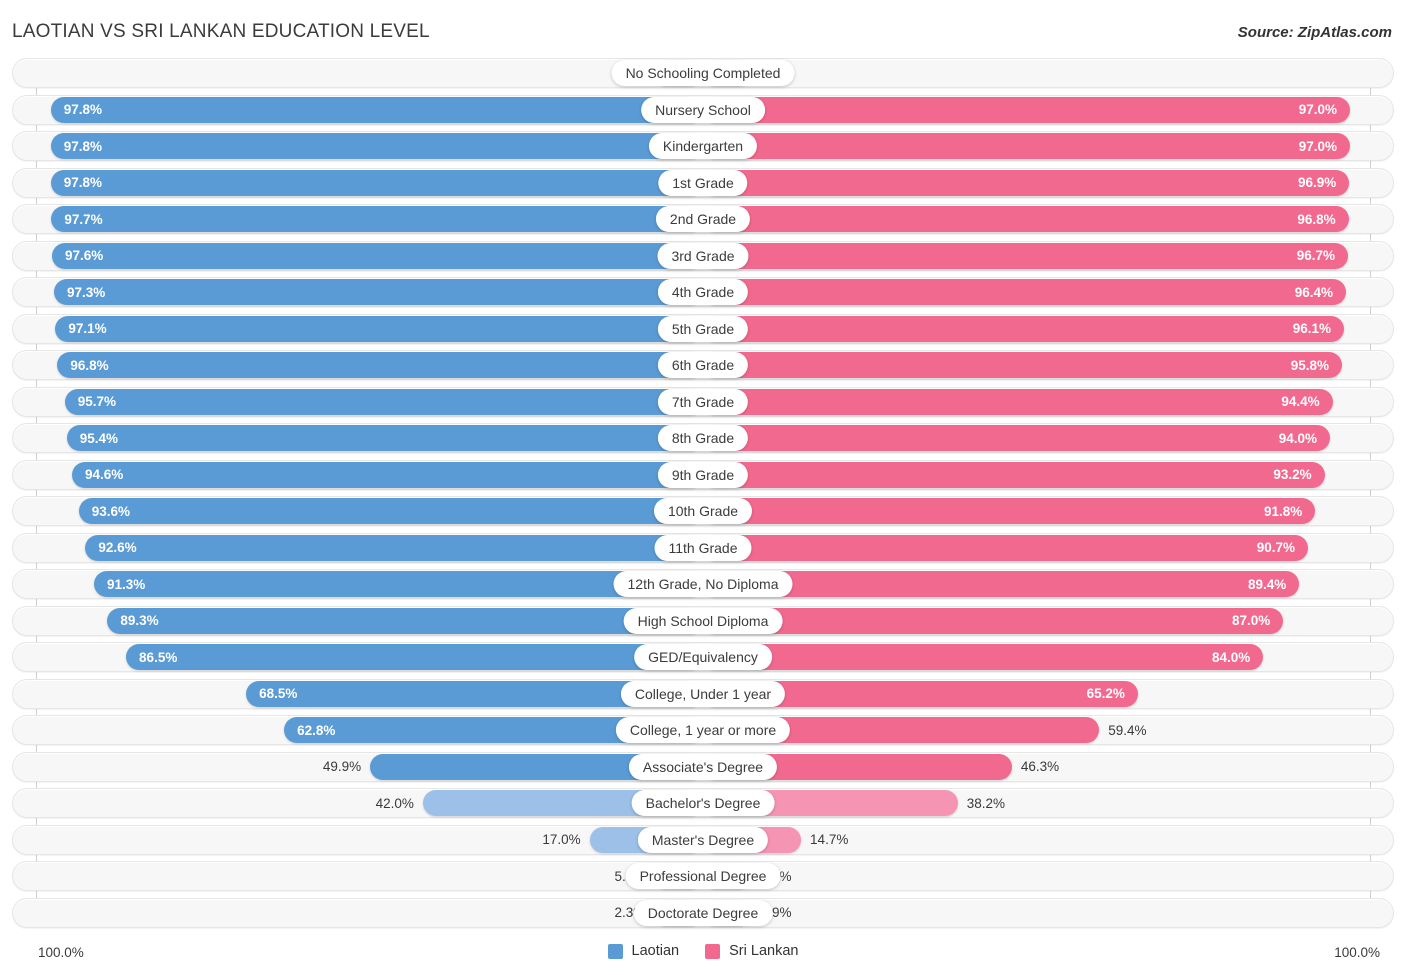  I want to click on half-right: 93.2%, so click(1036, 474).